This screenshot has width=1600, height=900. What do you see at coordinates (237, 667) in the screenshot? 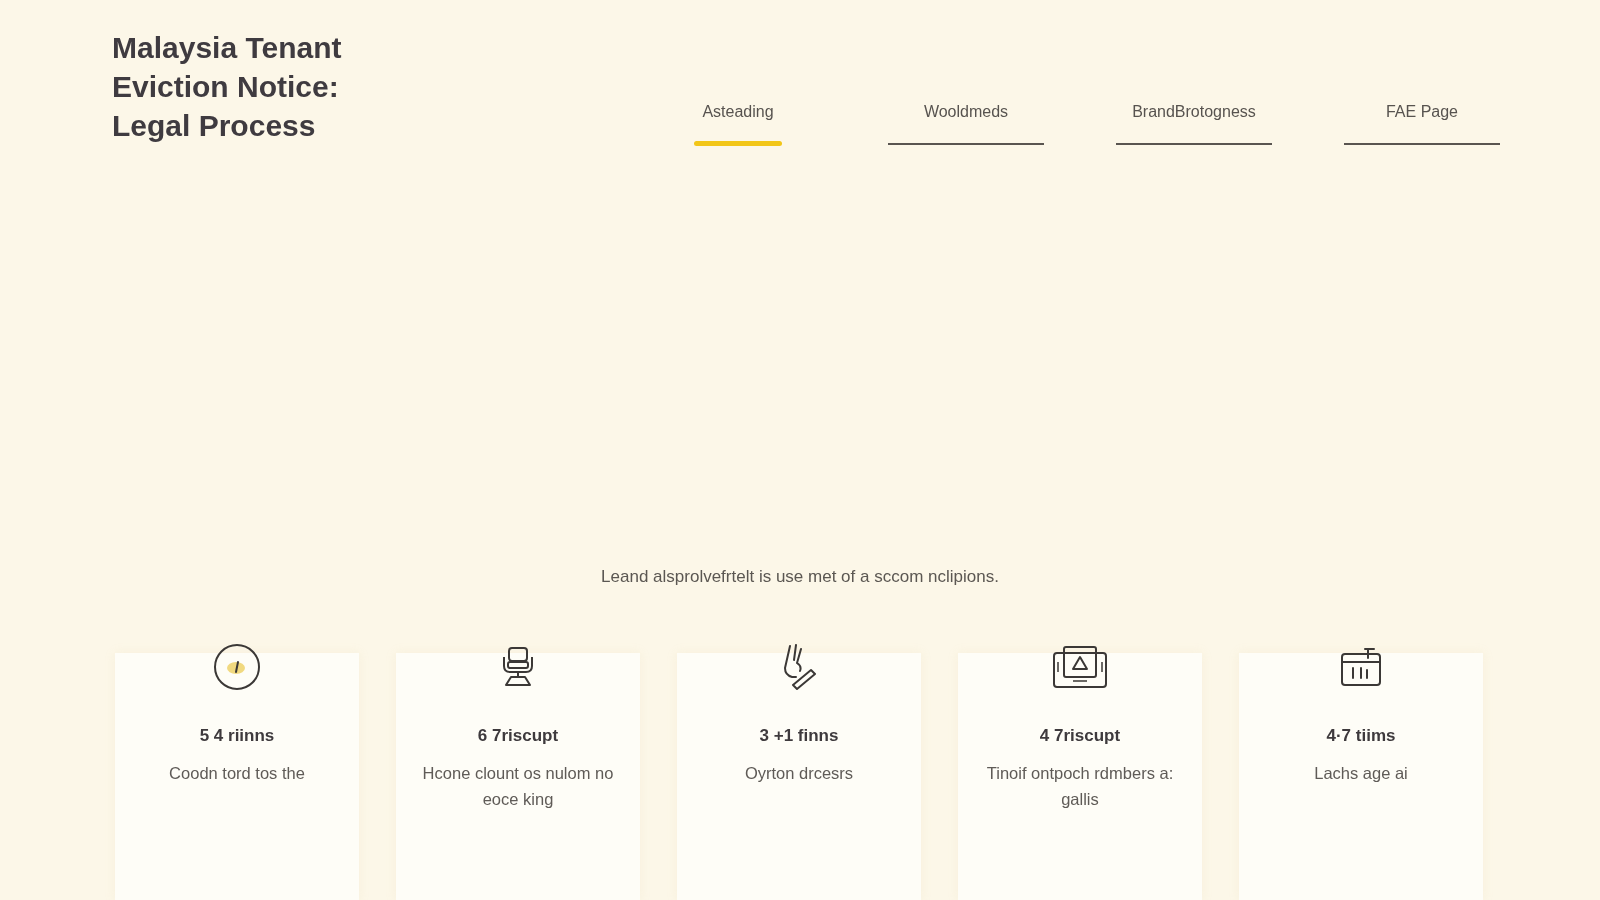
I see `dial-icon` at bounding box center [237, 667].